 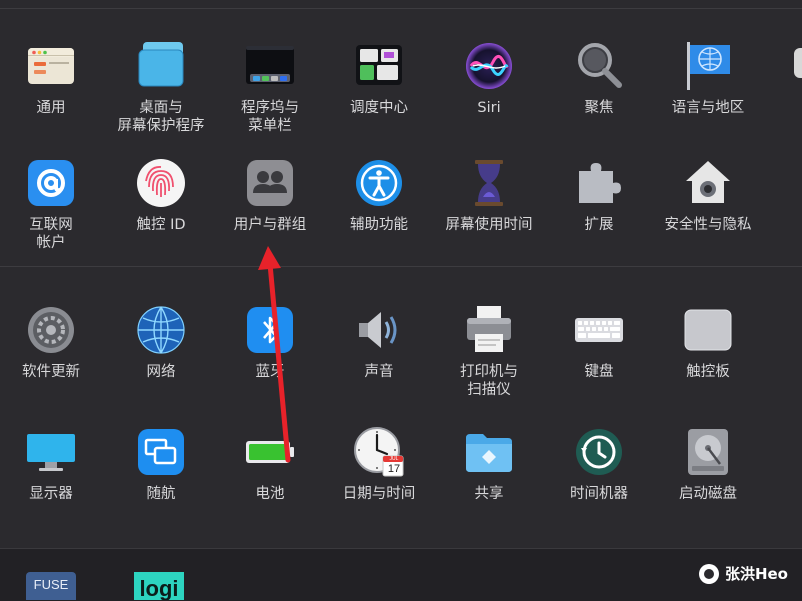 I want to click on pref-label: 电池, so click(x=270, y=494).